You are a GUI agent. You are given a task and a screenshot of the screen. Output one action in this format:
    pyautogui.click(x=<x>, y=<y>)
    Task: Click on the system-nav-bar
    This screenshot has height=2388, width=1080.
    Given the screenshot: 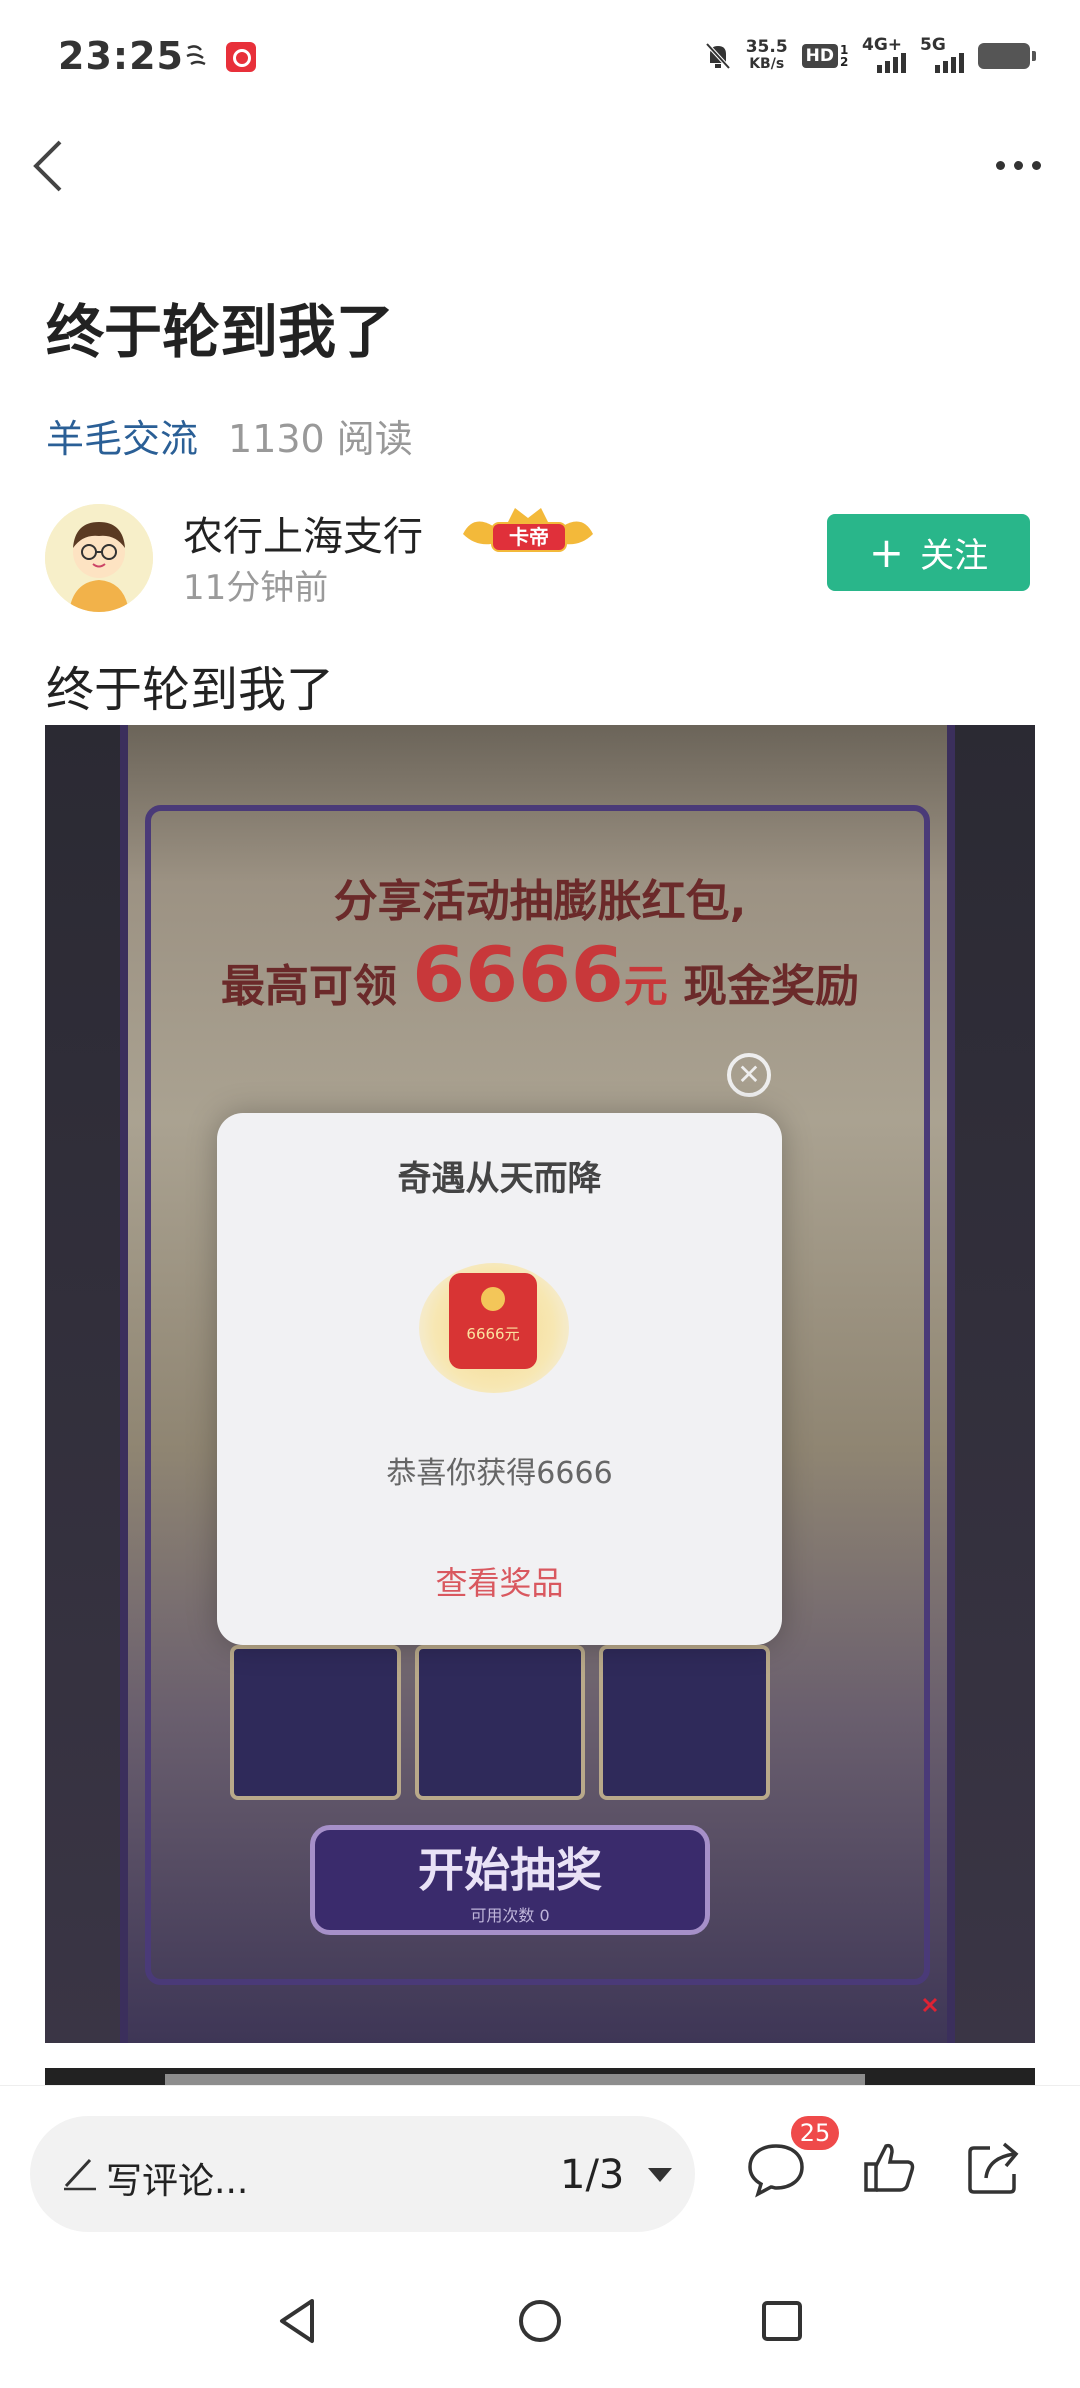 What is the action you would take?
    pyautogui.click(x=540, y=2321)
    